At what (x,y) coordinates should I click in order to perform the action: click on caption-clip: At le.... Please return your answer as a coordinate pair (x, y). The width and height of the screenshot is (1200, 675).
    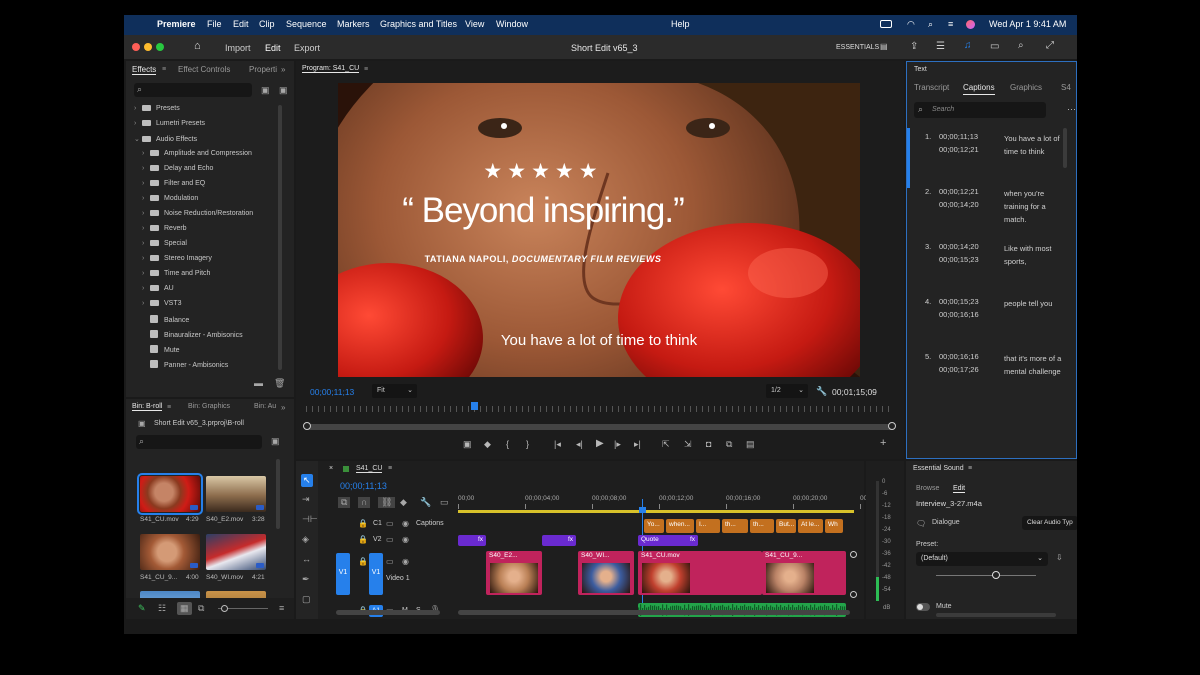
    Looking at the image, I should click on (810, 526).